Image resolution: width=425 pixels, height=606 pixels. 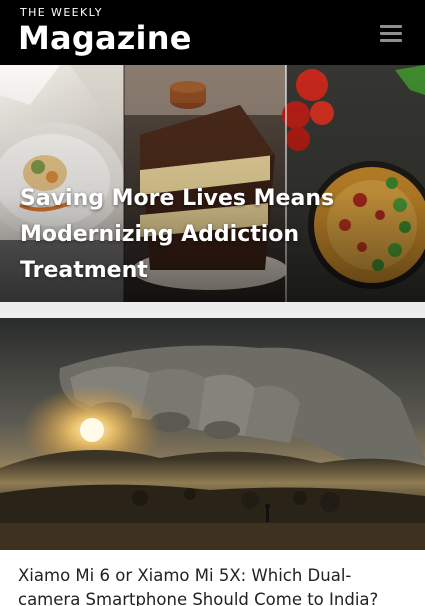 What do you see at coordinates (212, 310) in the screenshot?
I see `card-divider` at bounding box center [212, 310].